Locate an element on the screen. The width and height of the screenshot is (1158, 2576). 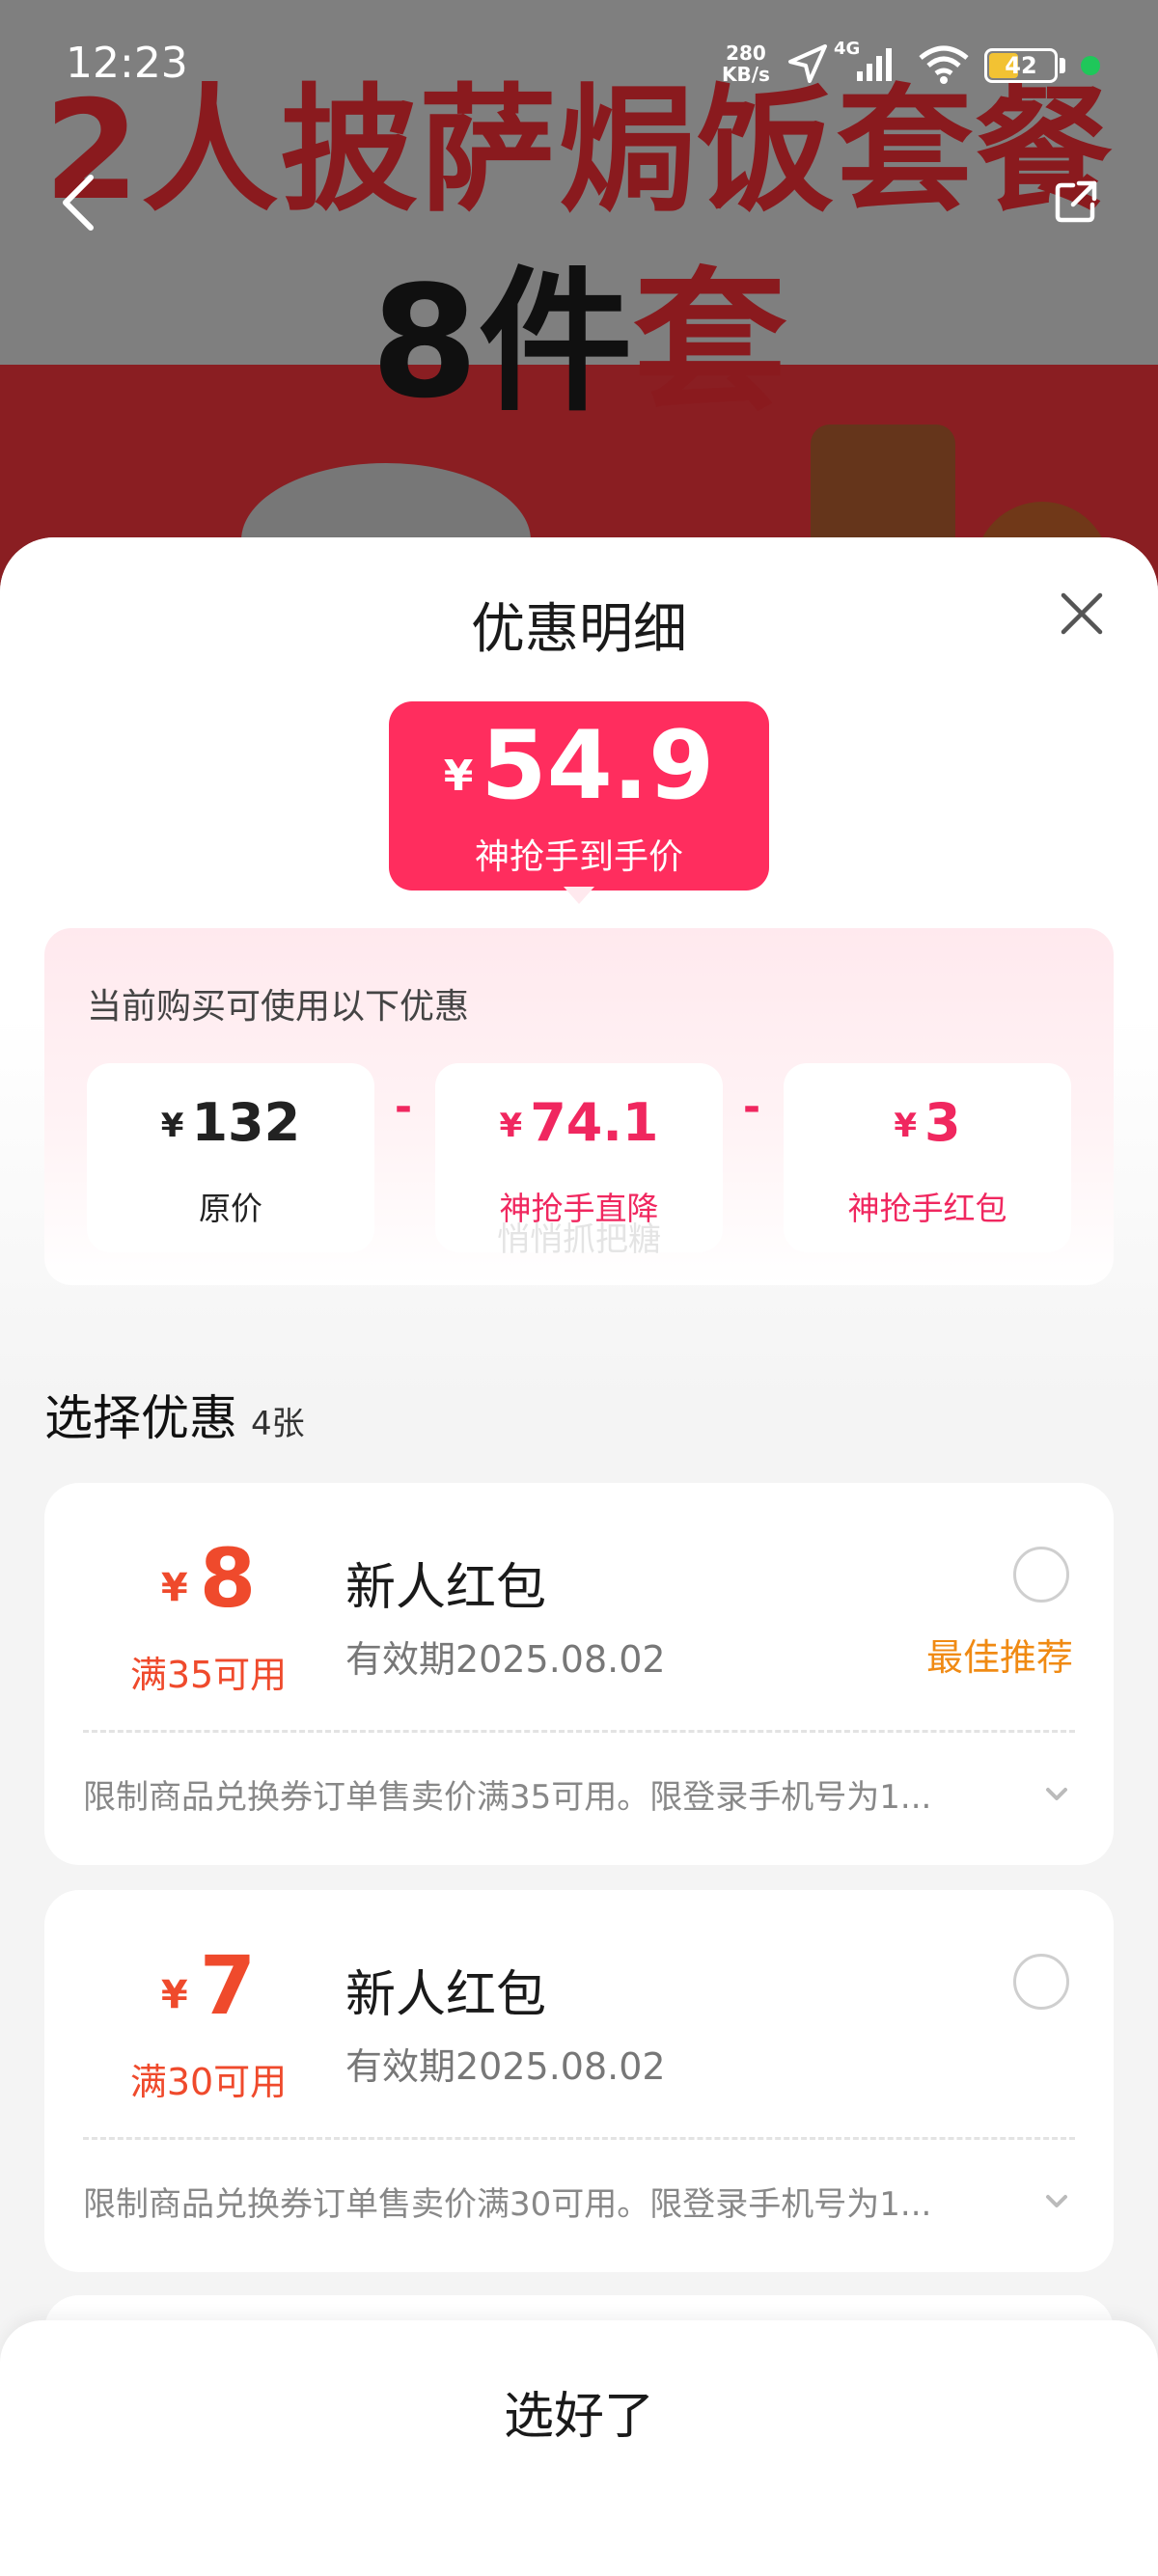
banner-subline-word: 套 is located at coordinates (709, 342).